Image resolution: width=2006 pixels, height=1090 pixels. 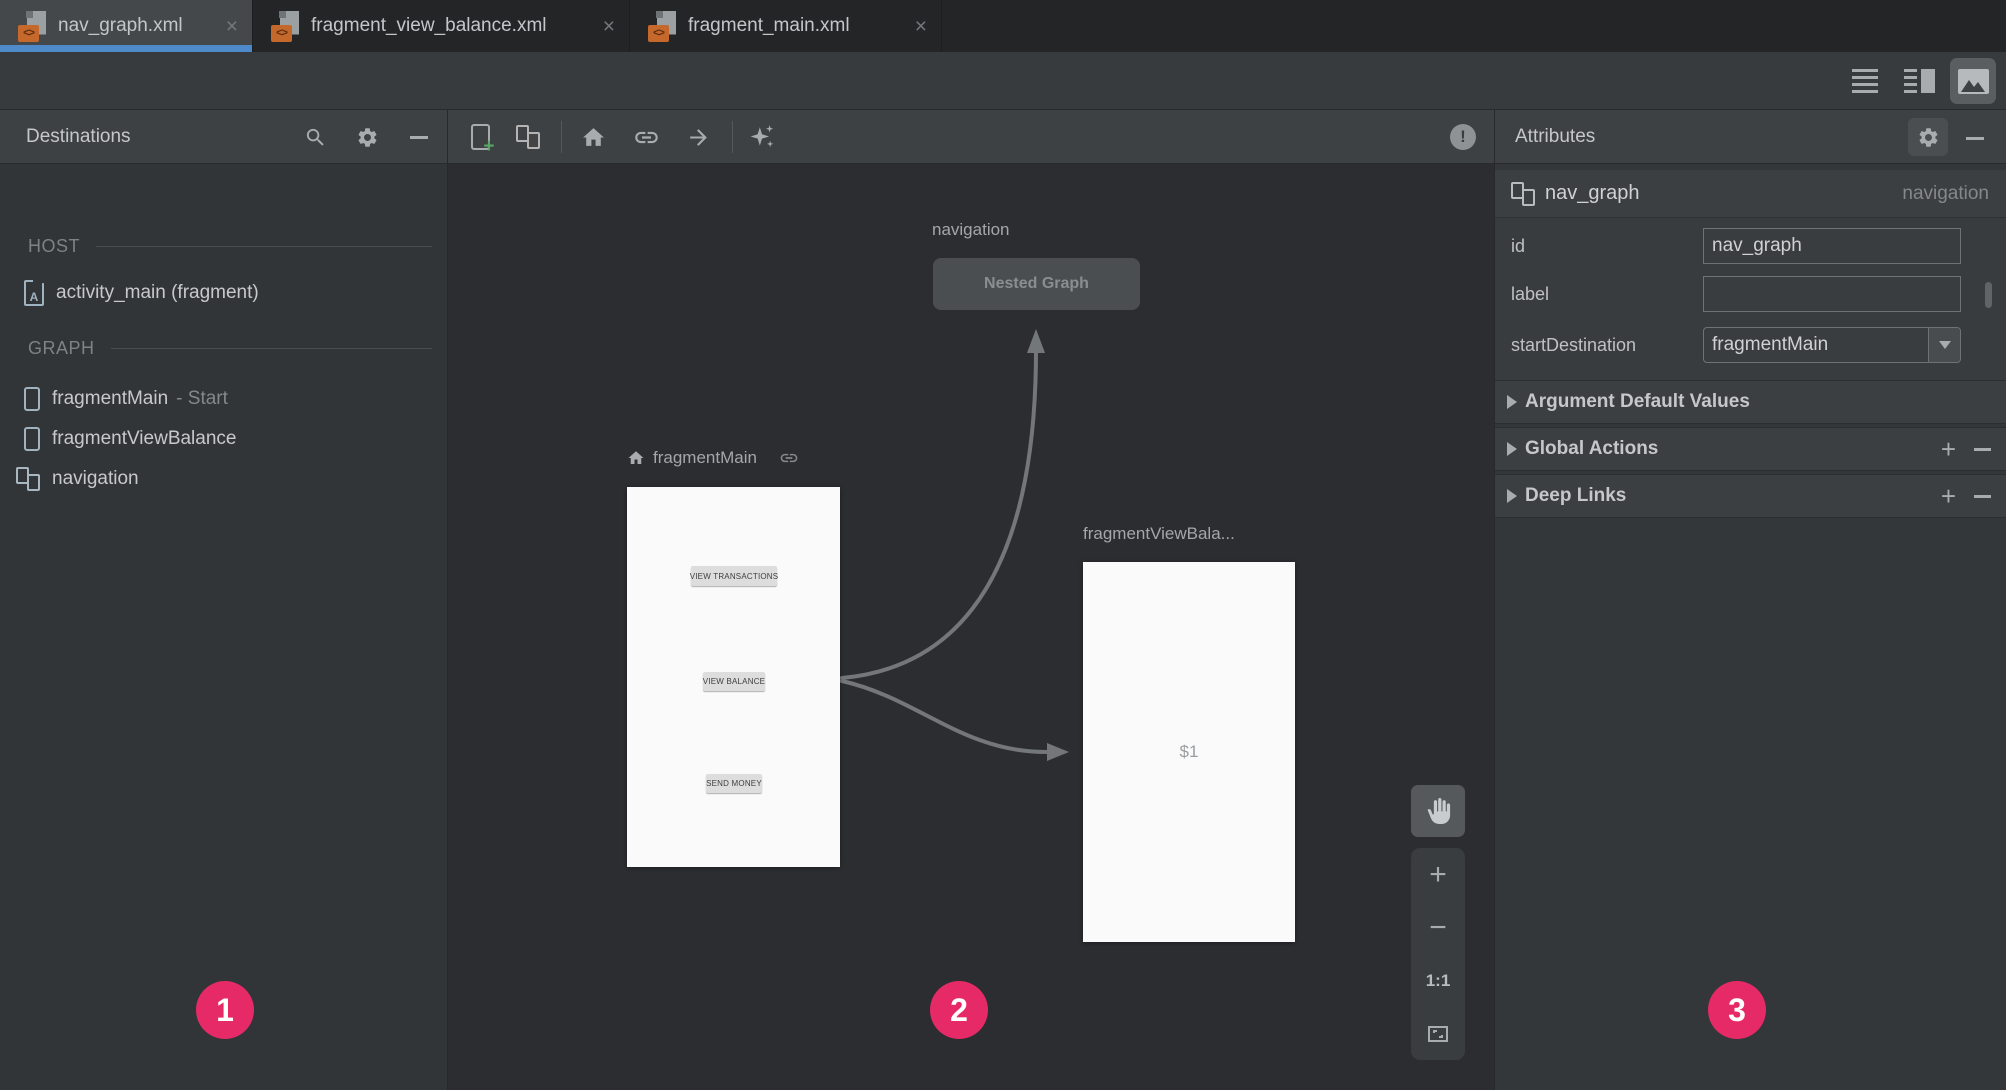 What do you see at coordinates (1555, 136) in the screenshot?
I see `attributes-title: Attributes` at bounding box center [1555, 136].